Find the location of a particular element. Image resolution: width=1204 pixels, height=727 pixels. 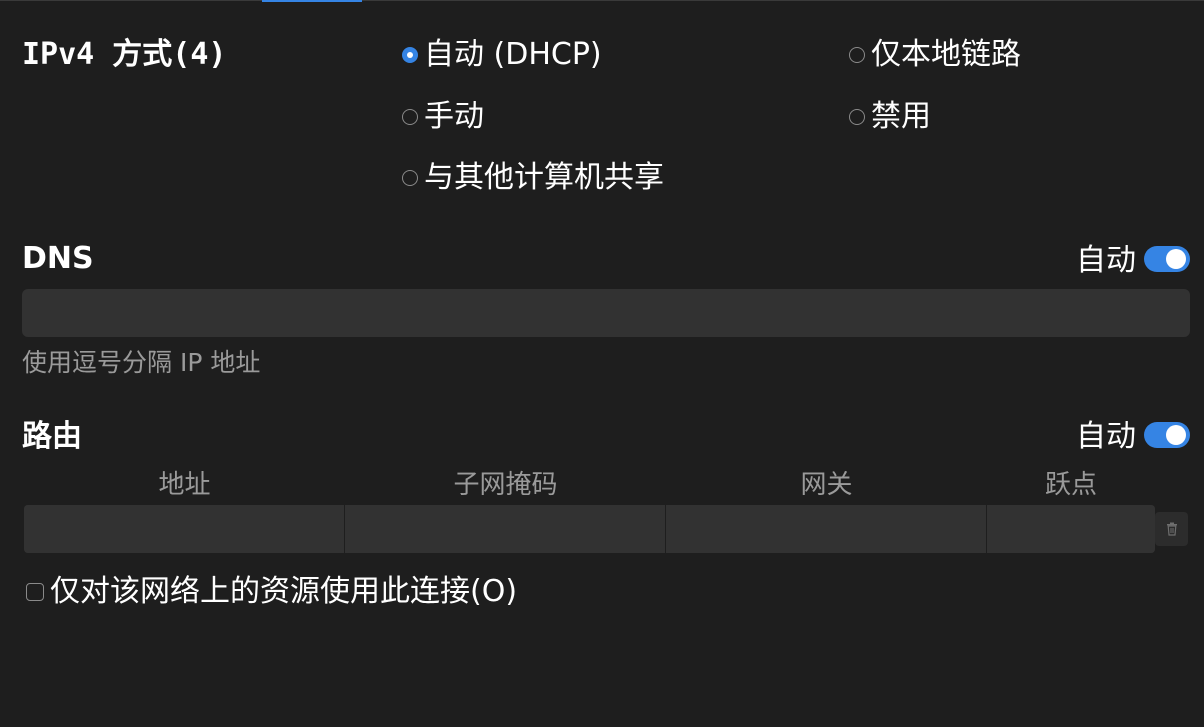

radio-dhcp: 自动 (DHCP) is located at coordinates (502, 55).